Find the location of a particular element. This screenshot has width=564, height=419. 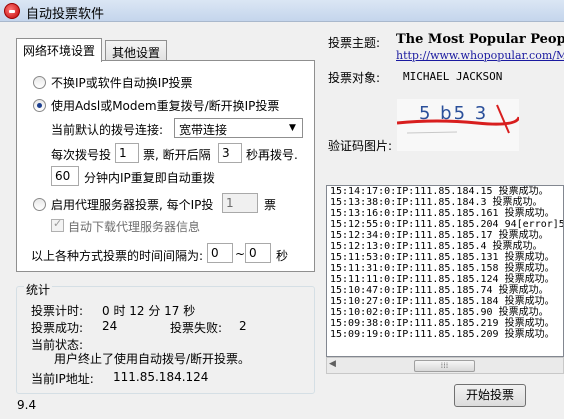

log-entry: 15:12:55:0:IP:111.85.185.204 94[error]5 is located at coordinates (447, 224).